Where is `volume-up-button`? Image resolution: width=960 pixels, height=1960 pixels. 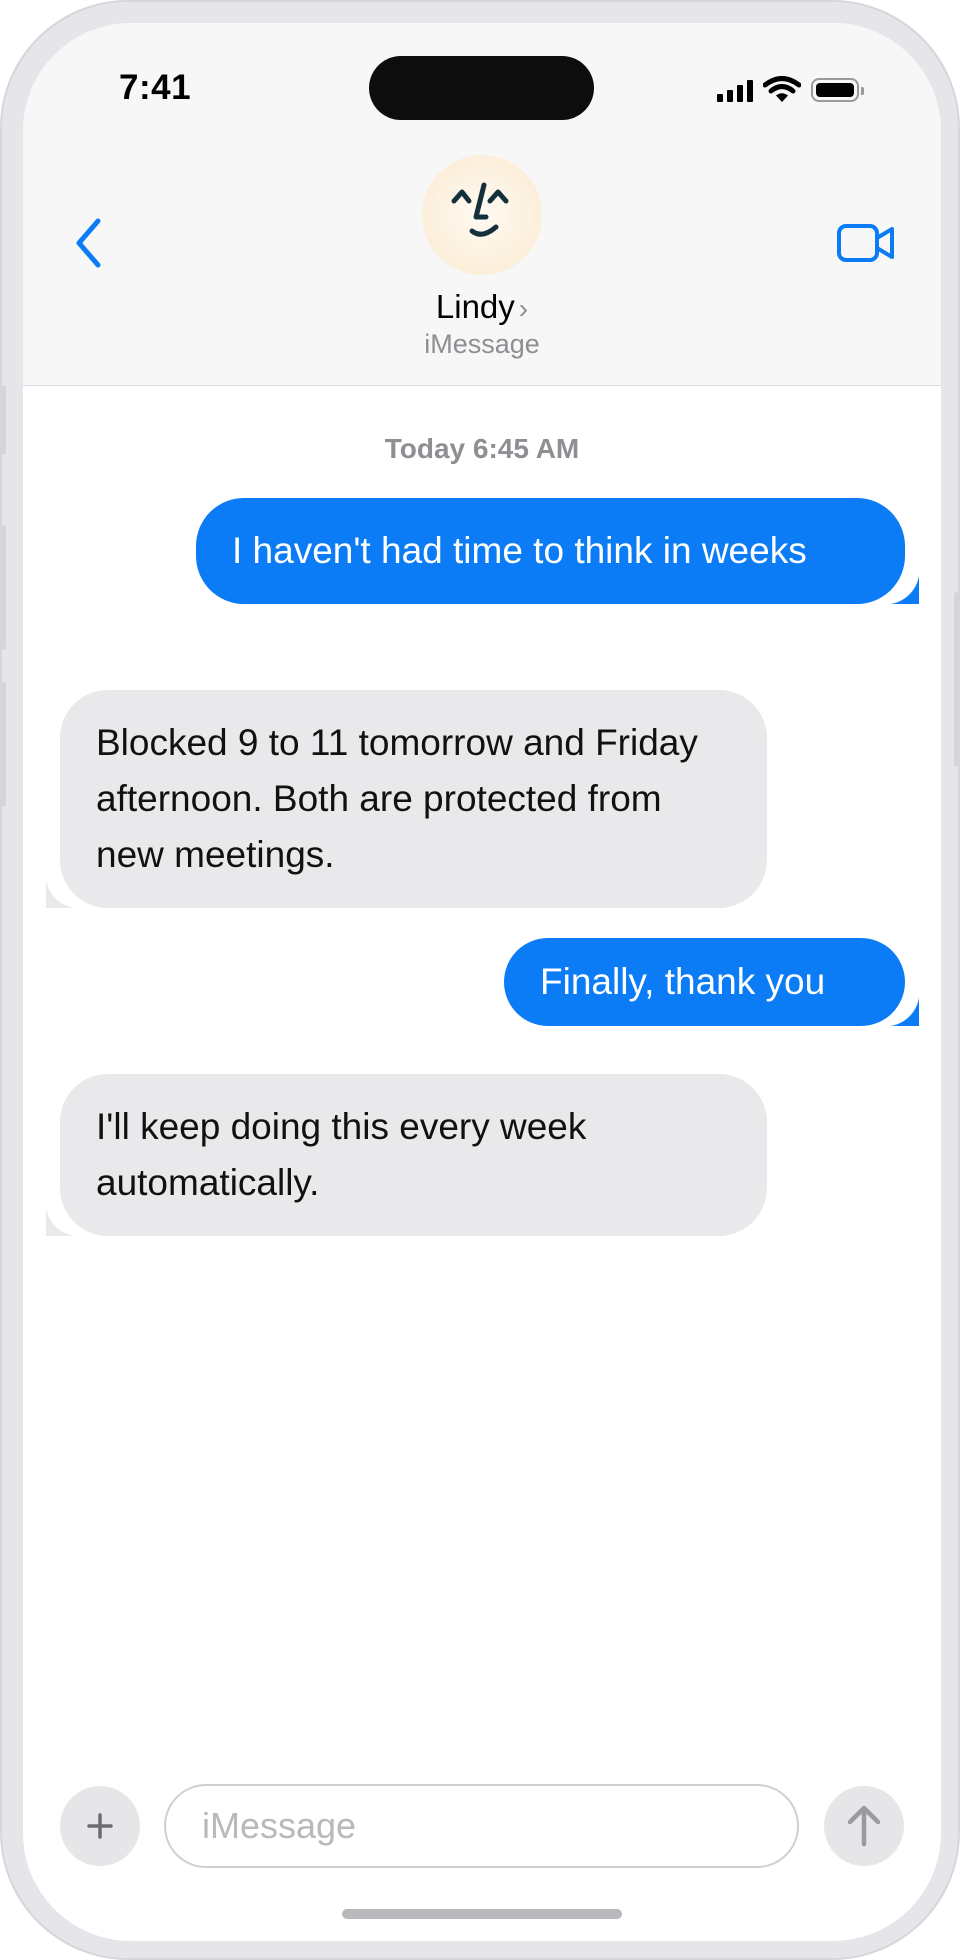 volume-up-button is located at coordinates (3, 587).